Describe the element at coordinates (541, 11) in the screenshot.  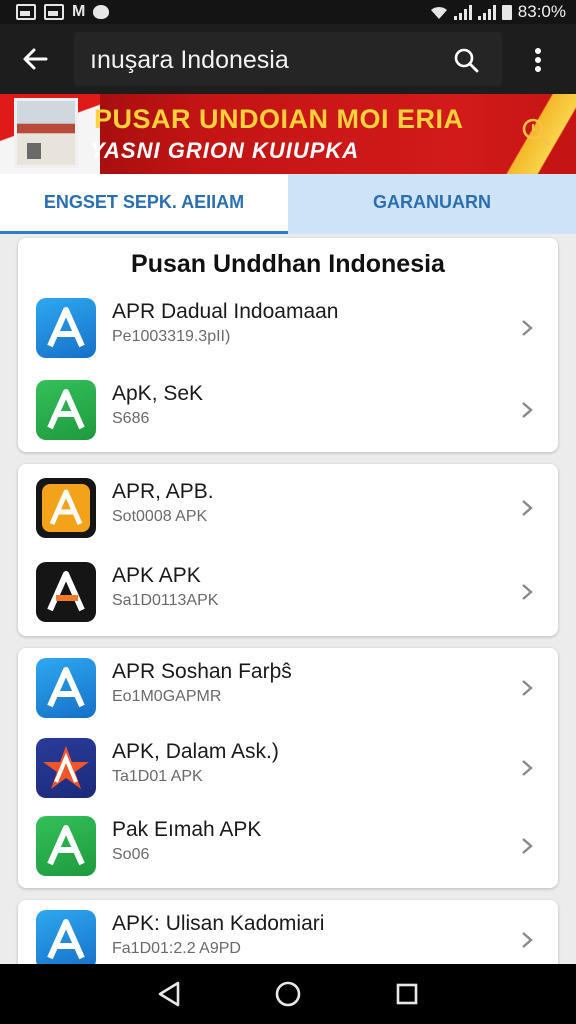
I see `battery-percentage: 83:0%` at that location.